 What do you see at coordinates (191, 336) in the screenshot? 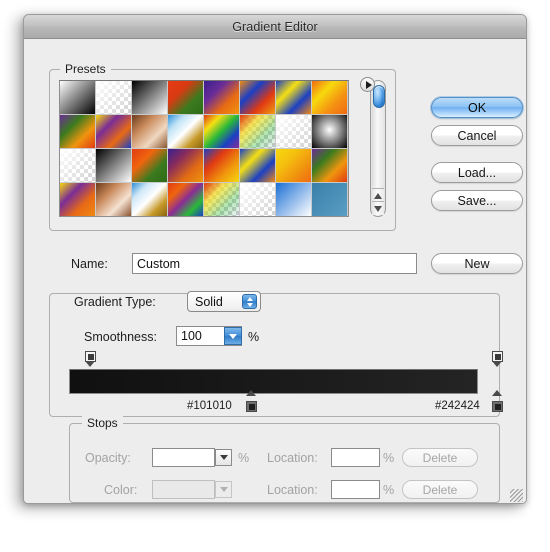
I see `smoothness-value: 100` at bounding box center [191, 336].